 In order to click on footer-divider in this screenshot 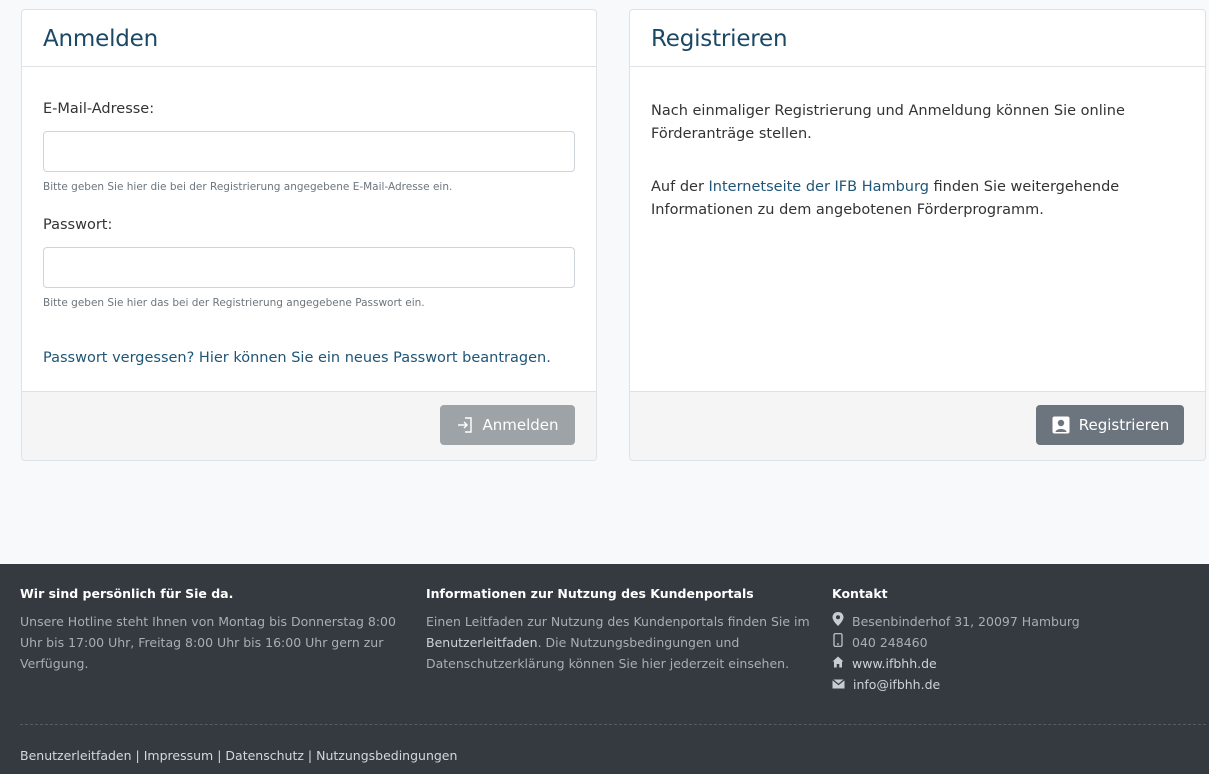, I will do `click(613, 724)`.